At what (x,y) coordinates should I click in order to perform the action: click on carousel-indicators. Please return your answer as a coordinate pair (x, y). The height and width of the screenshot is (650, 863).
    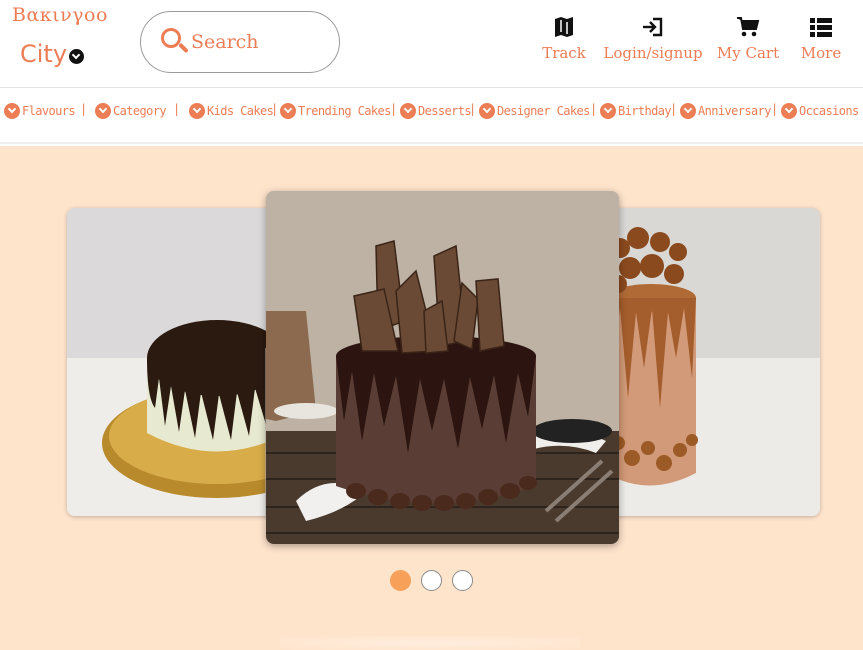
    Looking at the image, I should click on (436, 580).